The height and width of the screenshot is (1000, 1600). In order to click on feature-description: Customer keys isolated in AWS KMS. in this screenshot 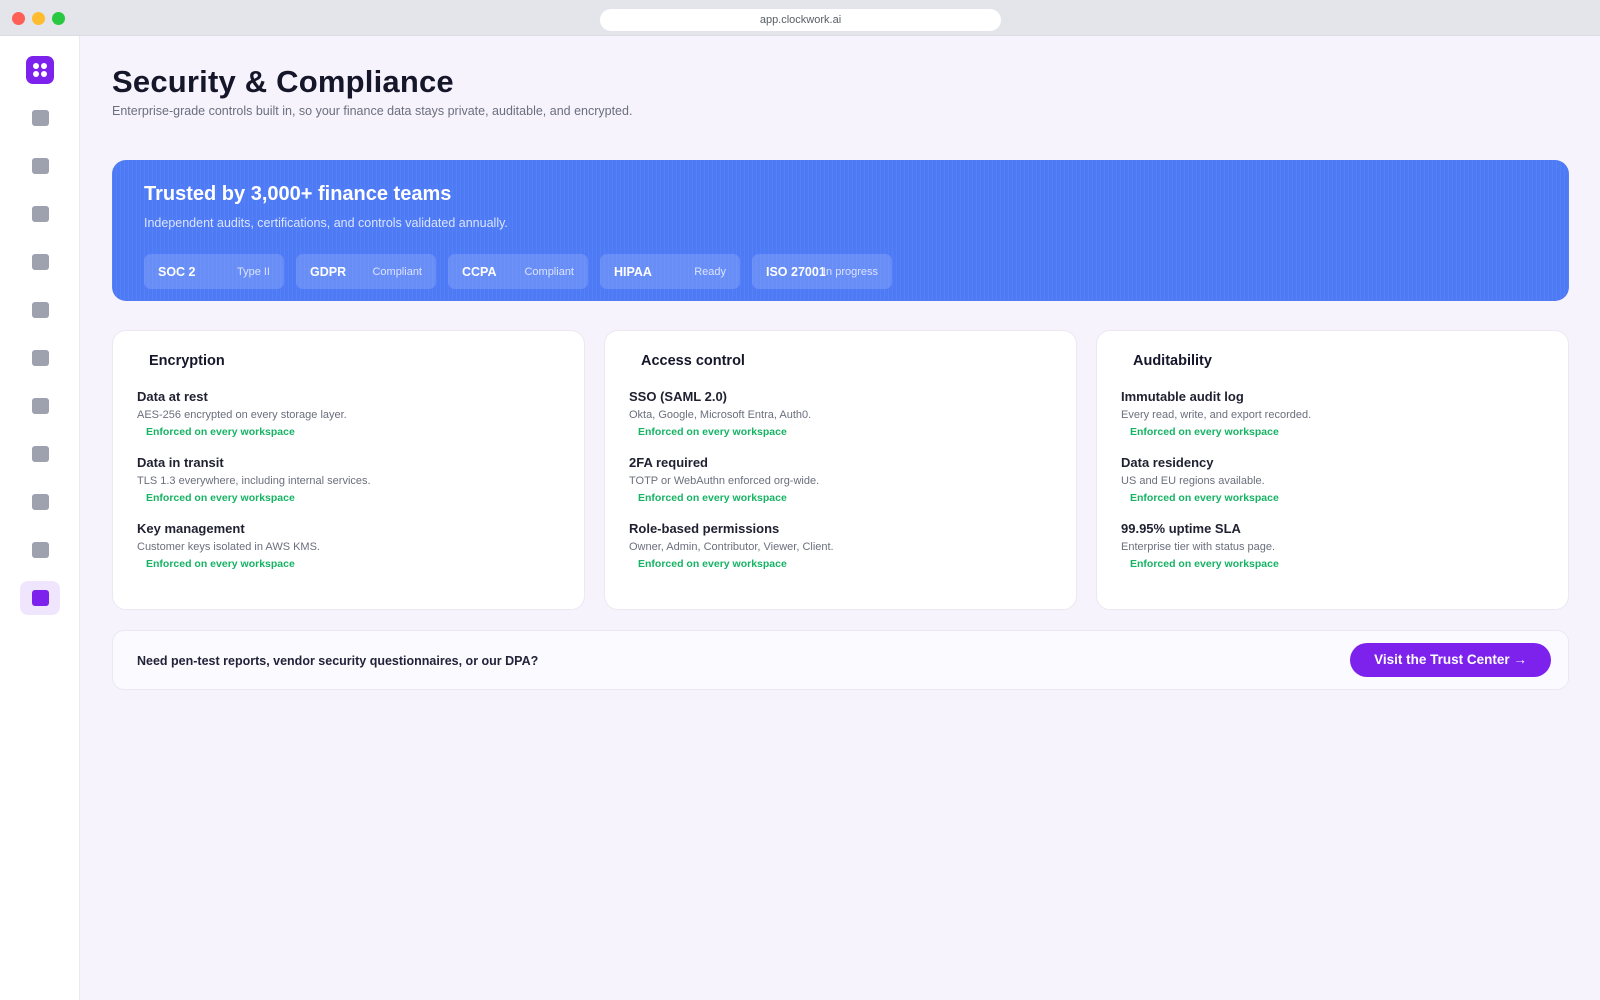, I will do `click(228, 547)`.